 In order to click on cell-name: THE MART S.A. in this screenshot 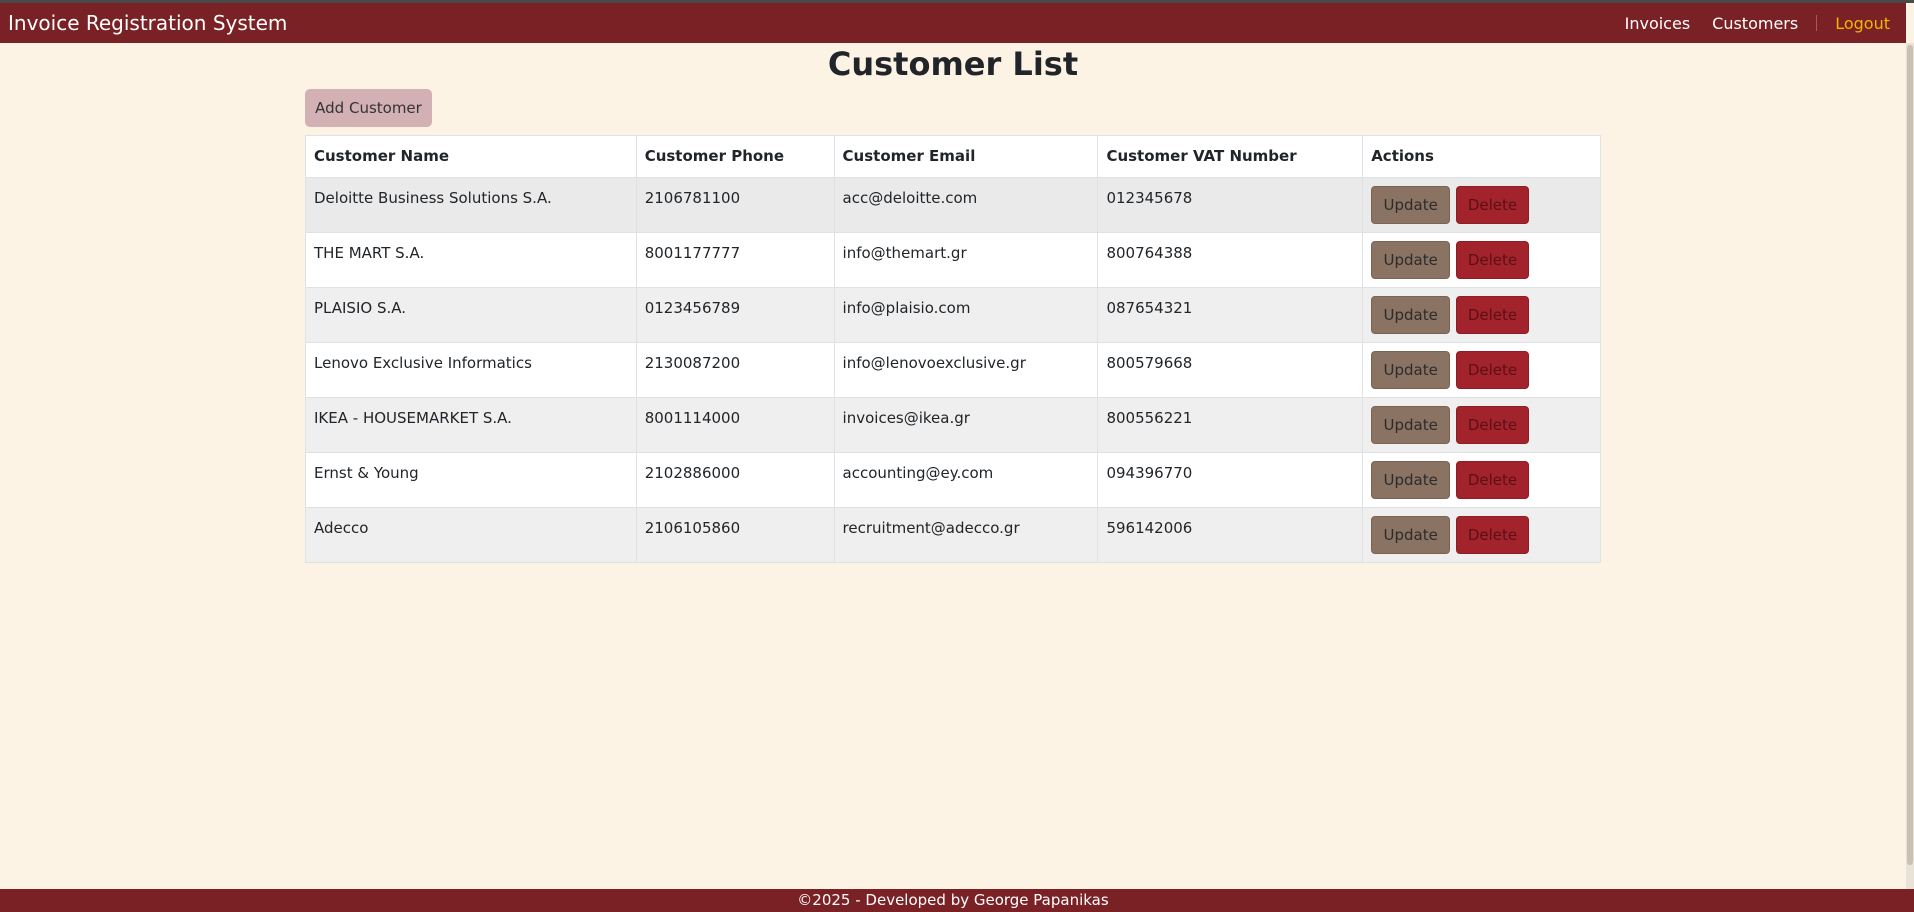, I will do `click(471, 260)`.